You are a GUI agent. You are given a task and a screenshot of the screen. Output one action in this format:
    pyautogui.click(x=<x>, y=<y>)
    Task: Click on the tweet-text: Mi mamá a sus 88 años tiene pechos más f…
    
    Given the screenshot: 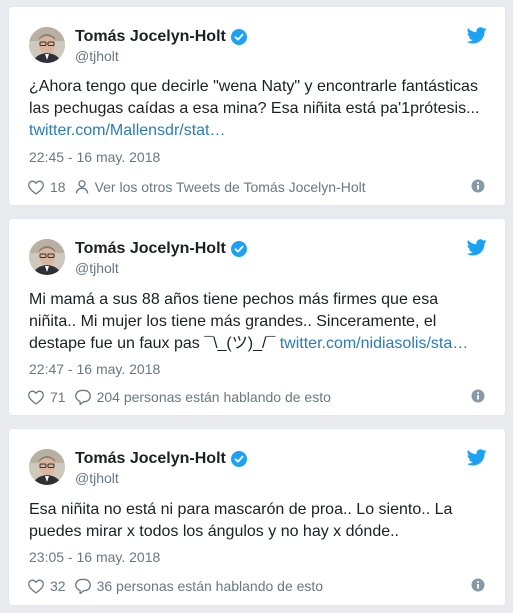 What is the action you would take?
    pyautogui.click(x=258, y=322)
    